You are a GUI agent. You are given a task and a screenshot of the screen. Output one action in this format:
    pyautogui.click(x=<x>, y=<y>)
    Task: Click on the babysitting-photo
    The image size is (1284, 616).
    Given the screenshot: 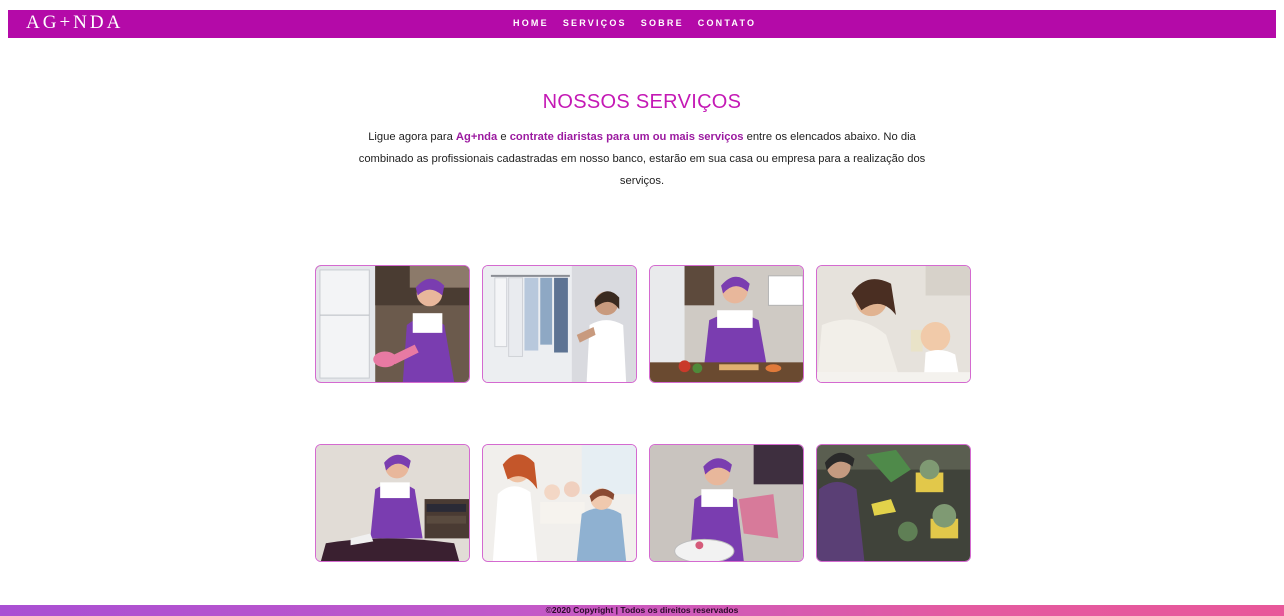 What is the action you would take?
    pyautogui.click(x=893, y=324)
    